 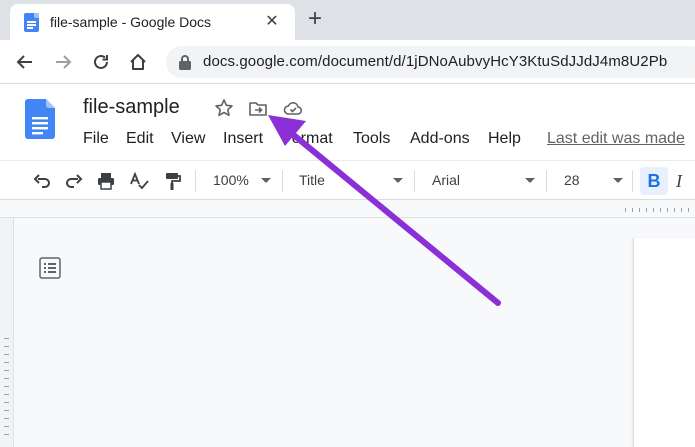 What do you see at coordinates (307, 139) in the screenshot?
I see `menu-format: Format` at bounding box center [307, 139].